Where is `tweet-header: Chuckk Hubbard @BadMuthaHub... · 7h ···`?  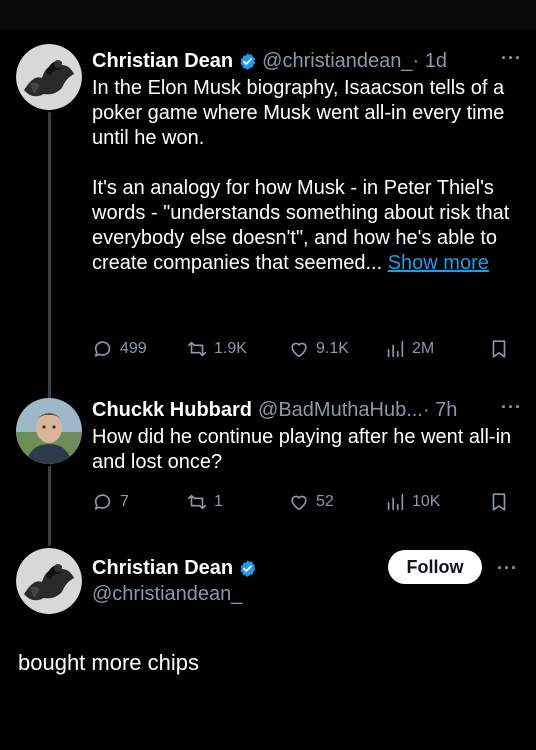 tweet-header: Chuckk Hubbard @BadMuthaHub... · 7h ··· is located at coordinates (307, 410).